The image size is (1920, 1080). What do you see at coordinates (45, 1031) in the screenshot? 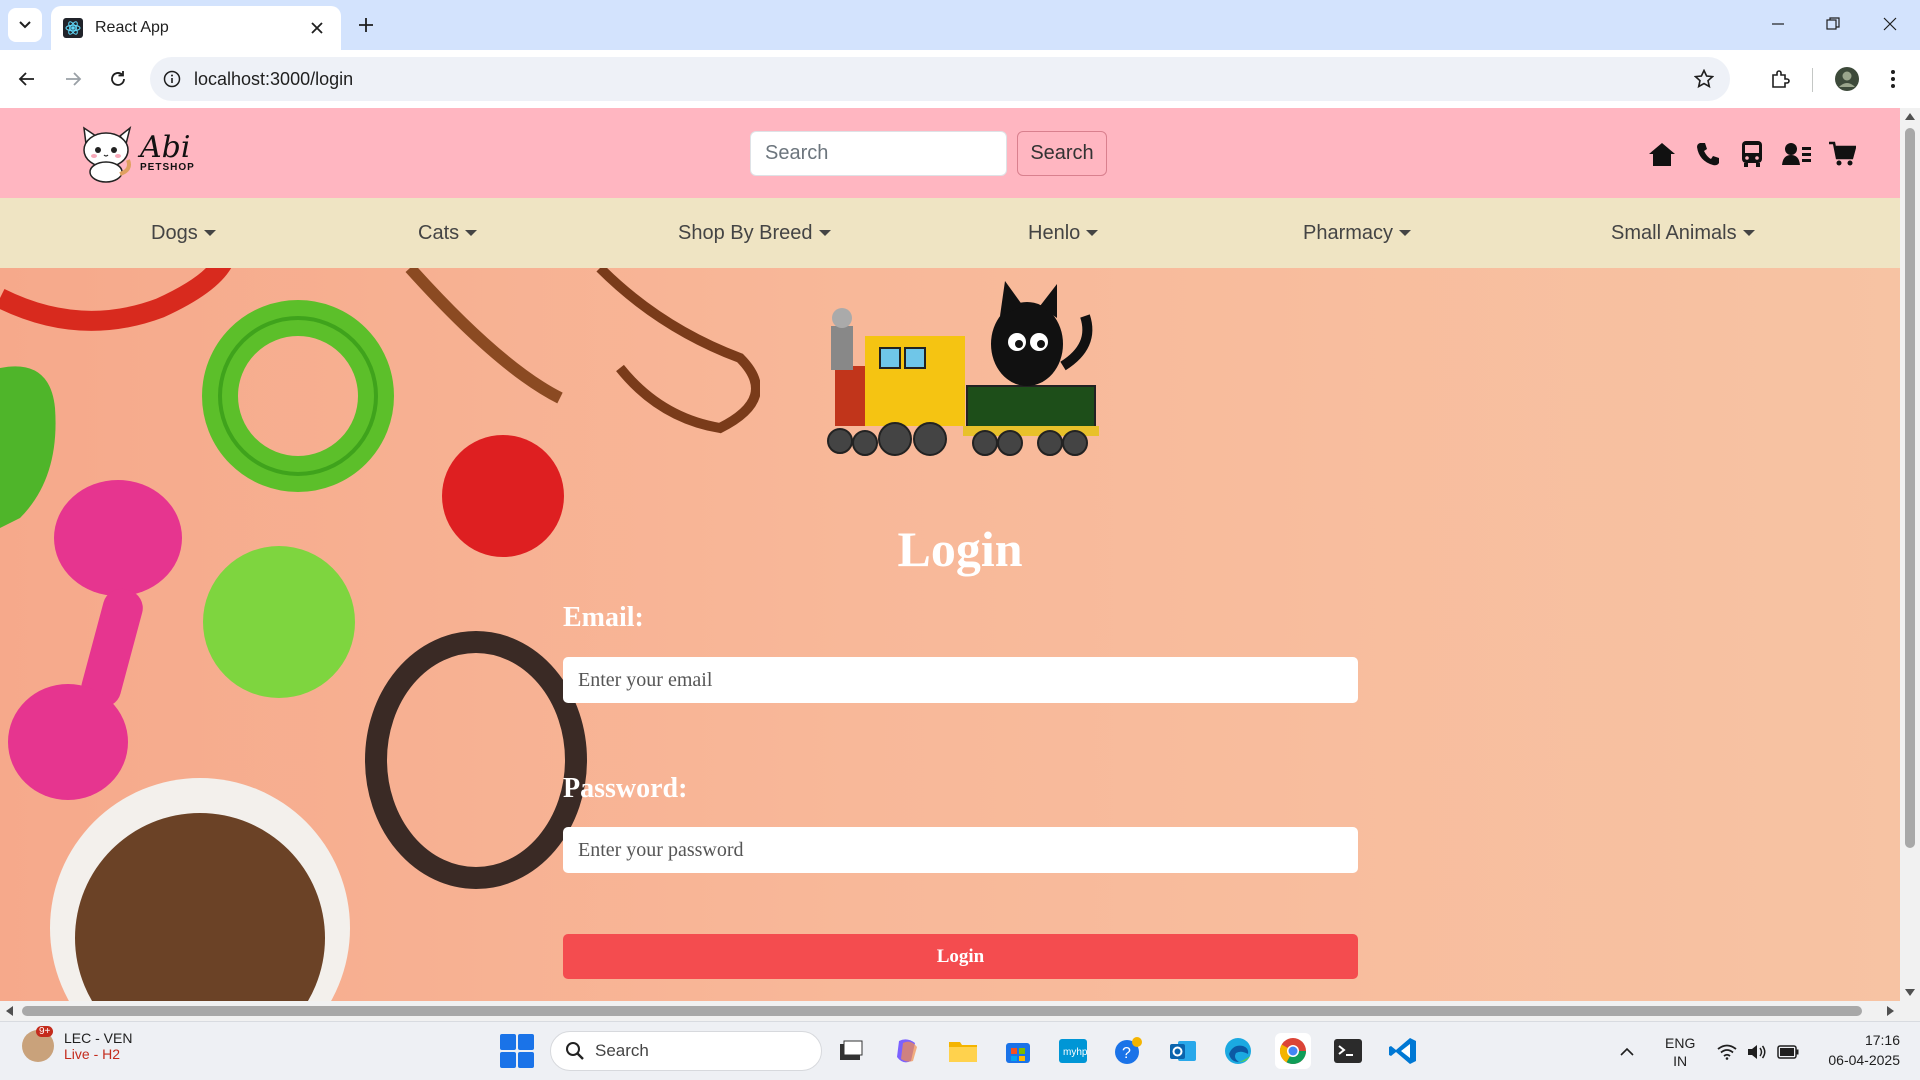
I see `notification-badge: 9+` at bounding box center [45, 1031].